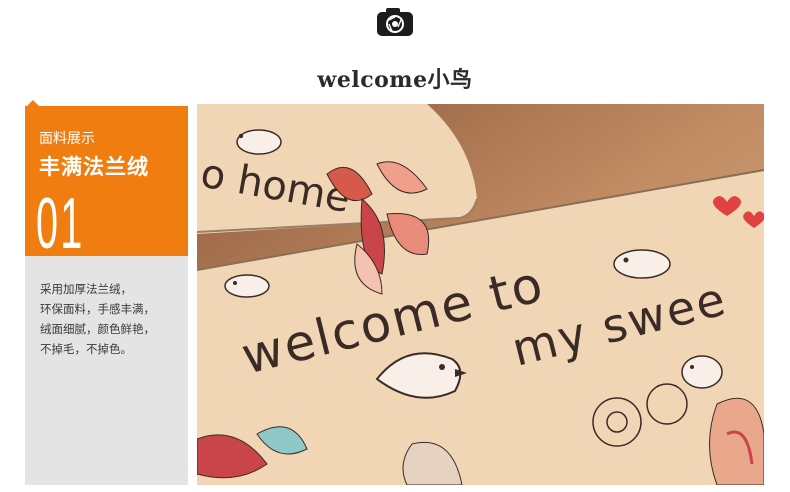 The image size is (790, 492). I want to click on description-line: 环保面料，手感丰满，, so click(97, 309).